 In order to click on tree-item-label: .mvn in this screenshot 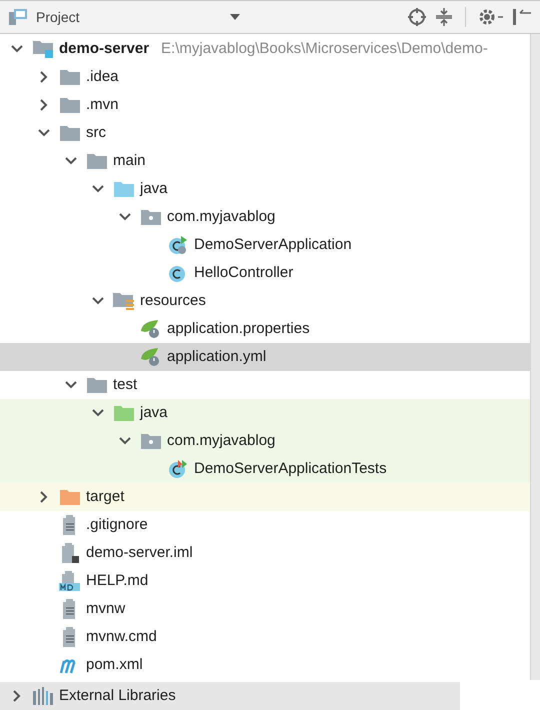, I will do `click(102, 104)`.